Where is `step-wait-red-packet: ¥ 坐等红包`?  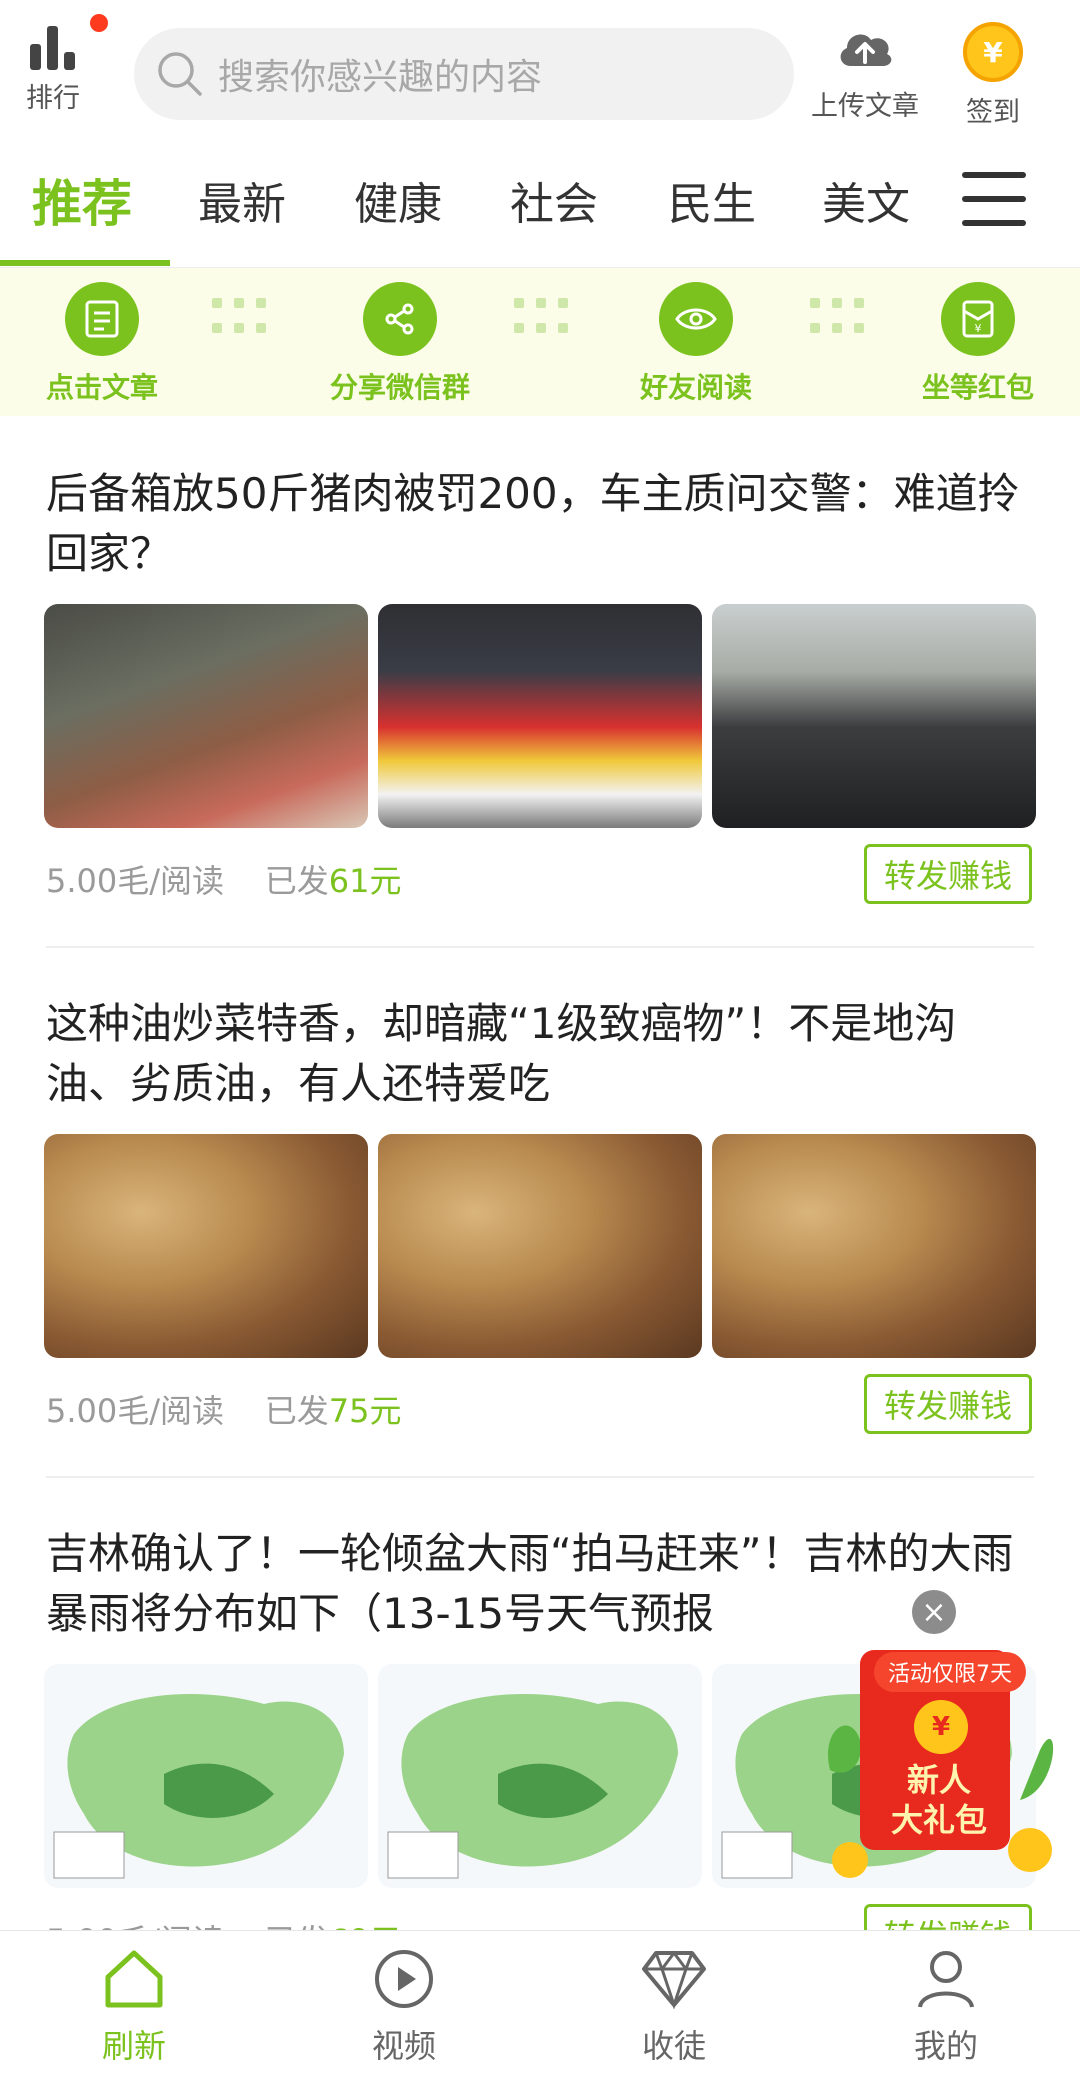
step-wait-red-packet: ¥ 坐等红包 is located at coordinates (978, 344).